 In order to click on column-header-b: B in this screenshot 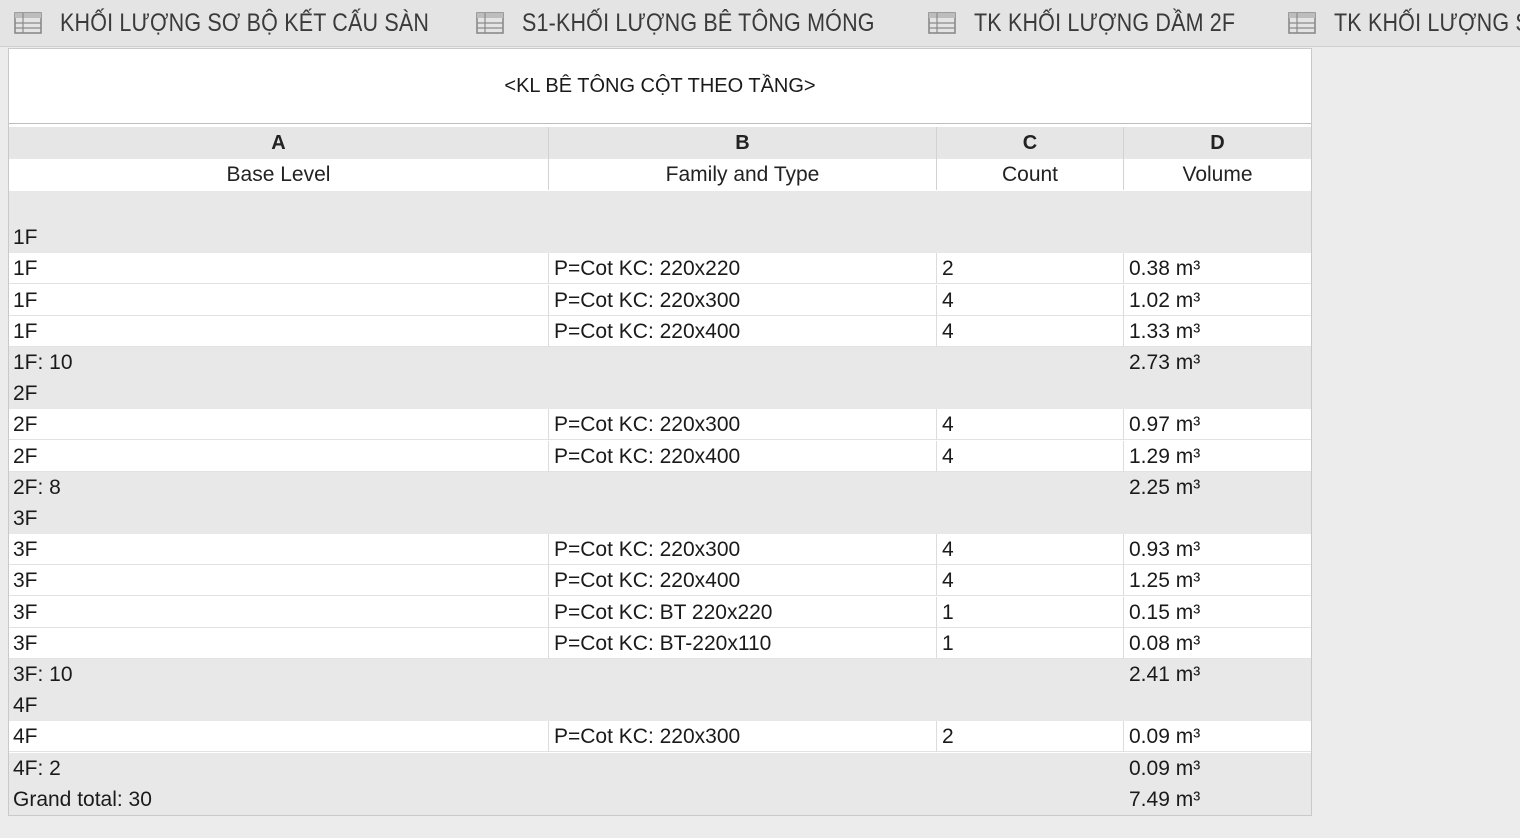, I will do `click(742, 143)`.